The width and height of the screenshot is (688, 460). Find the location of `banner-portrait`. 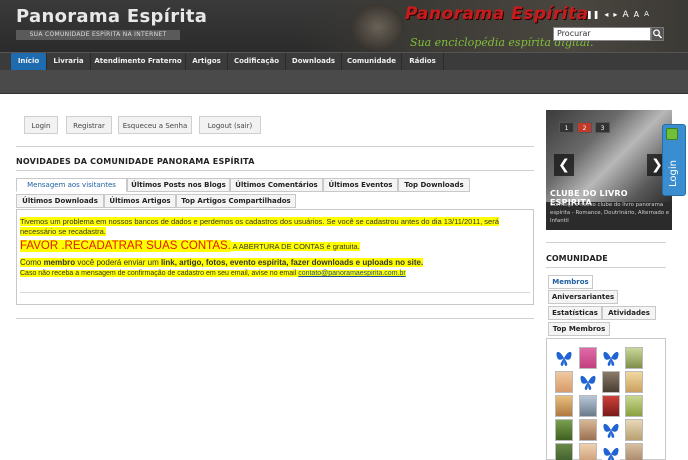

banner-portrait is located at coordinates (378, 27).